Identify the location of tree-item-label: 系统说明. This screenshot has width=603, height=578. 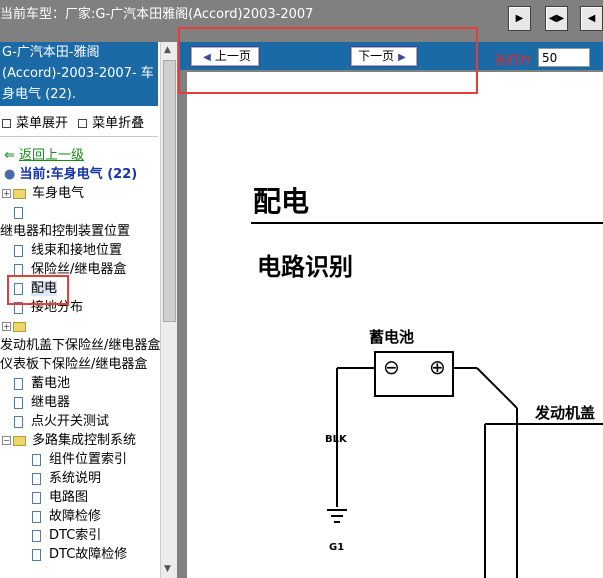
(75, 478).